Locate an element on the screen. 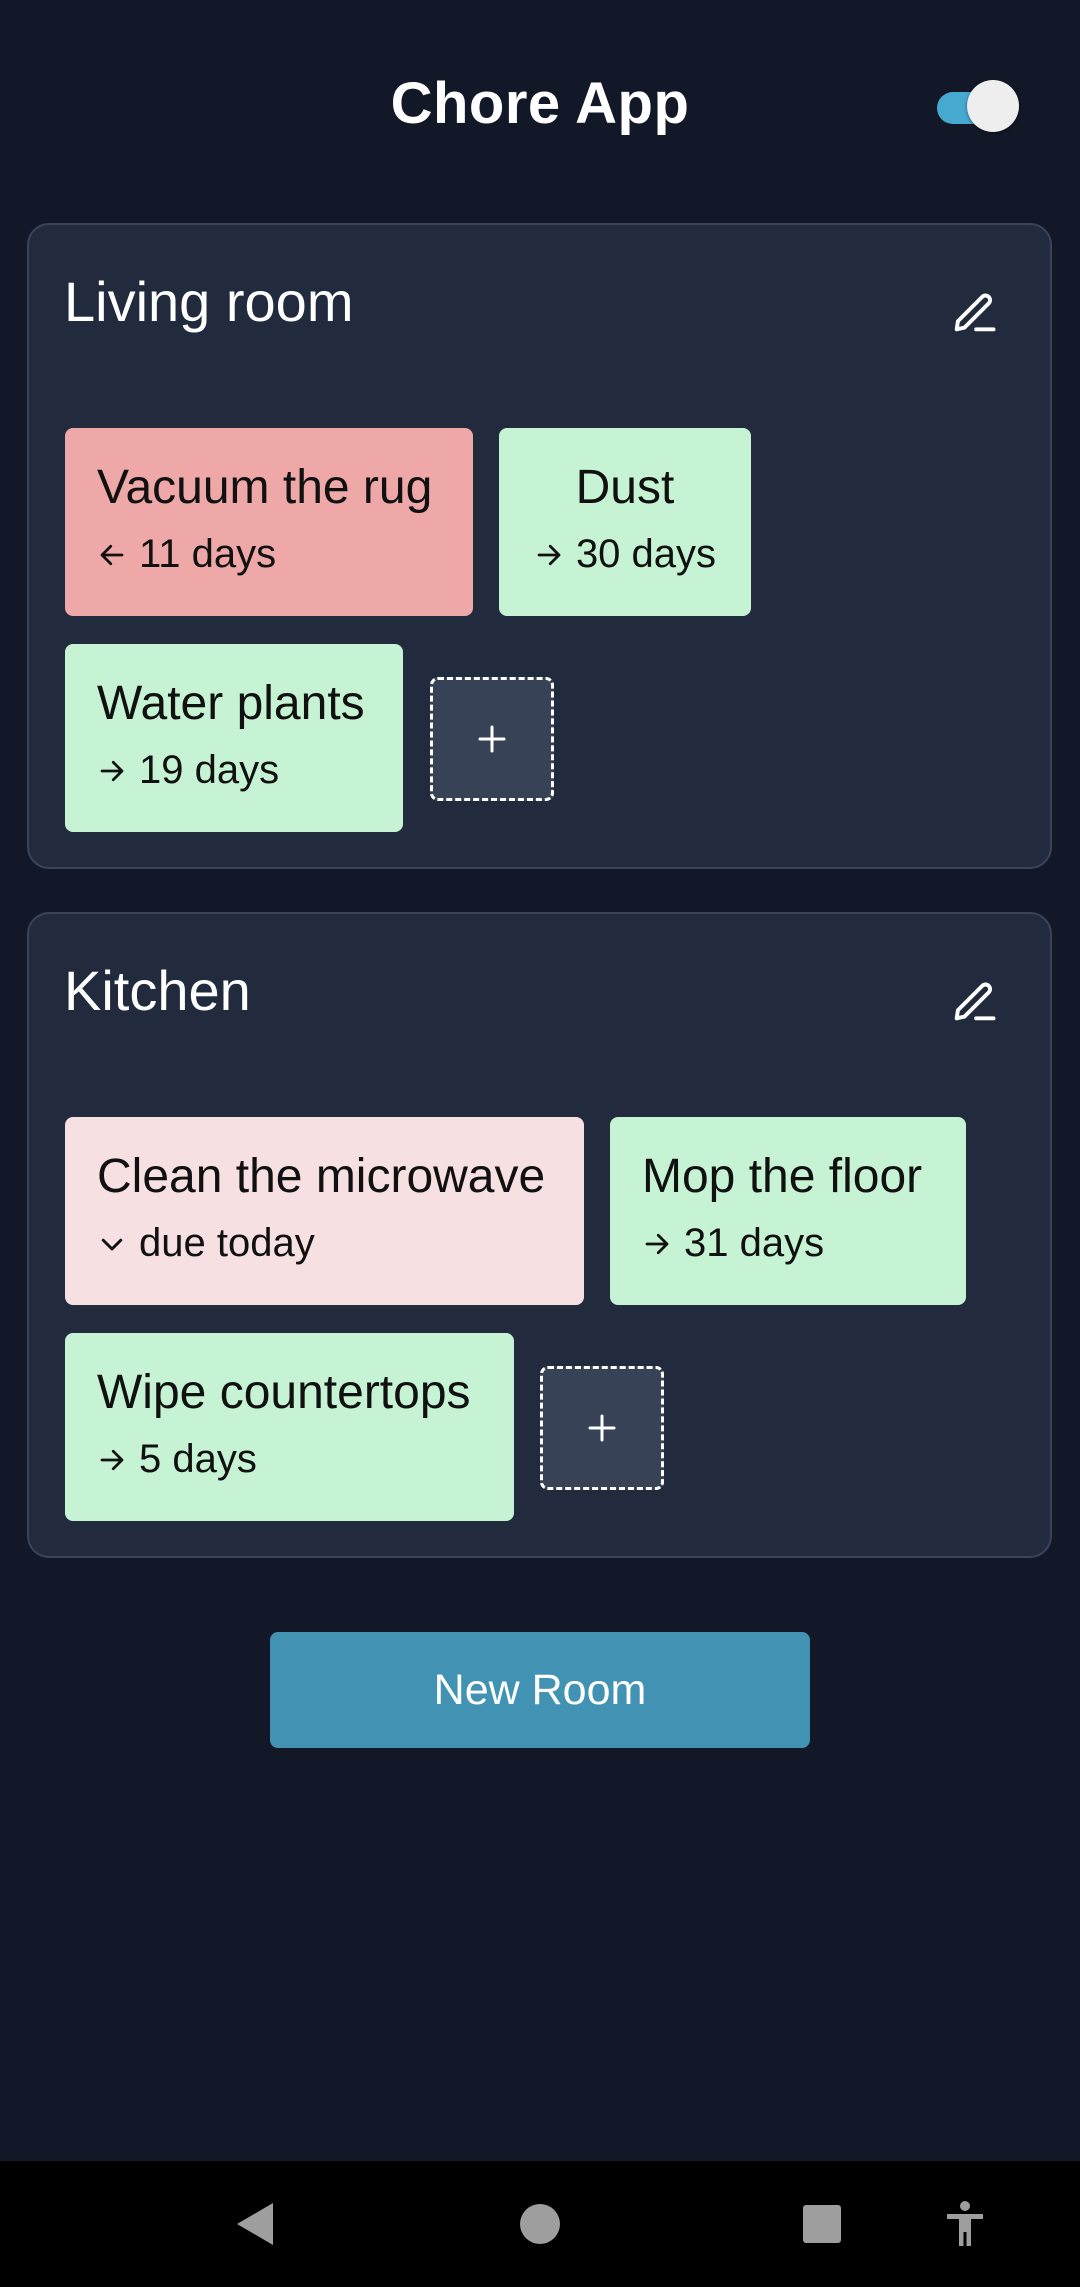 Image resolution: width=1080 pixels, height=2287 pixels. nav-accessibility-button is located at coordinates (965, 2224).